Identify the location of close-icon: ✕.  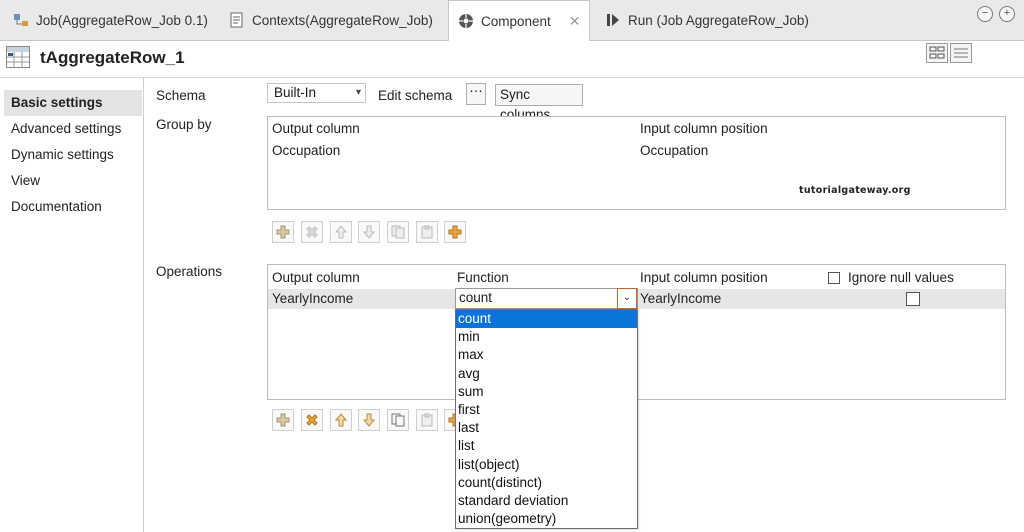
(575, 21).